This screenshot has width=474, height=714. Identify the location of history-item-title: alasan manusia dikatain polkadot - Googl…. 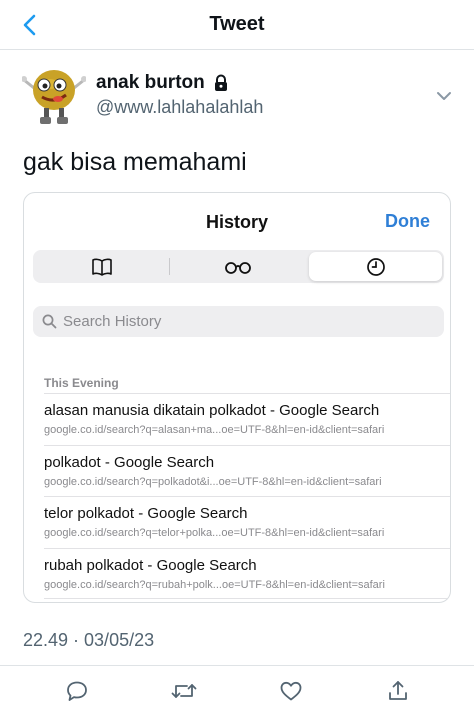
(212, 410).